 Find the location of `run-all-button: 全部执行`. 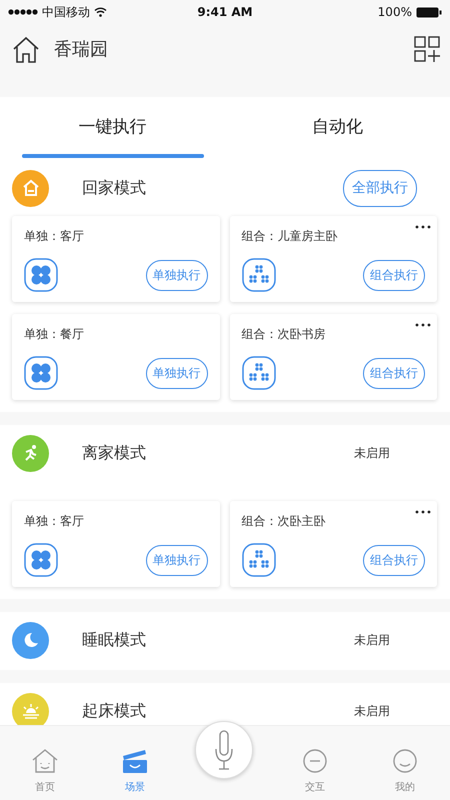

run-all-button: 全部执行 is located at coordinates (380, 188).